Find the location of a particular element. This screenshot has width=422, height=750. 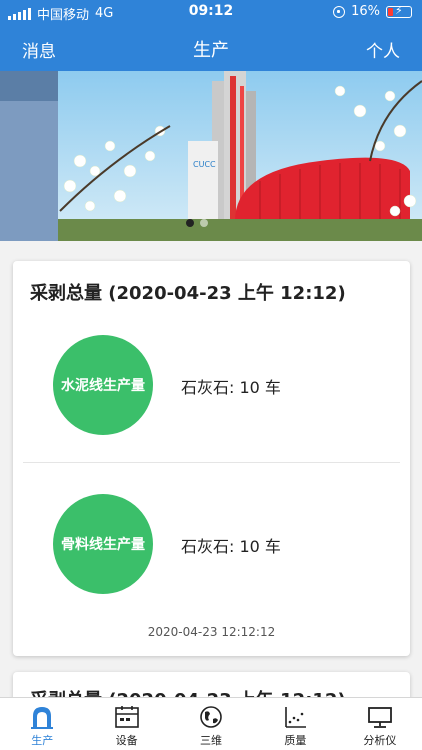

aggregate-line-value: 石灰石: 10 车 is located at coordinates (231, 546).